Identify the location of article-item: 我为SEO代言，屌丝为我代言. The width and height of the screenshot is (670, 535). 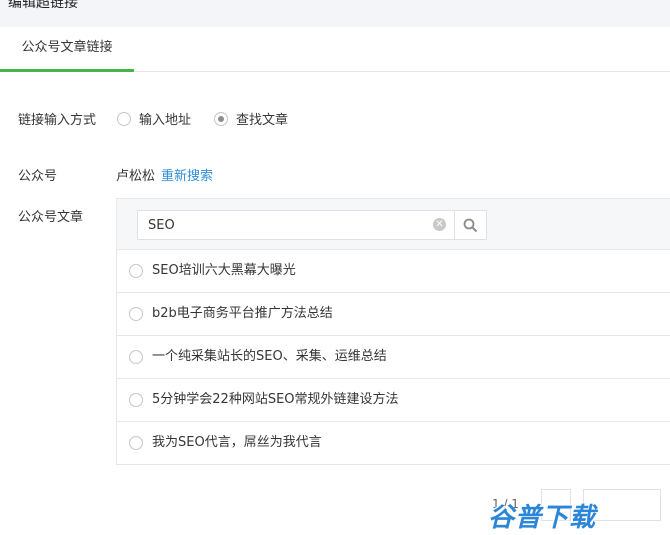
(393, 443).